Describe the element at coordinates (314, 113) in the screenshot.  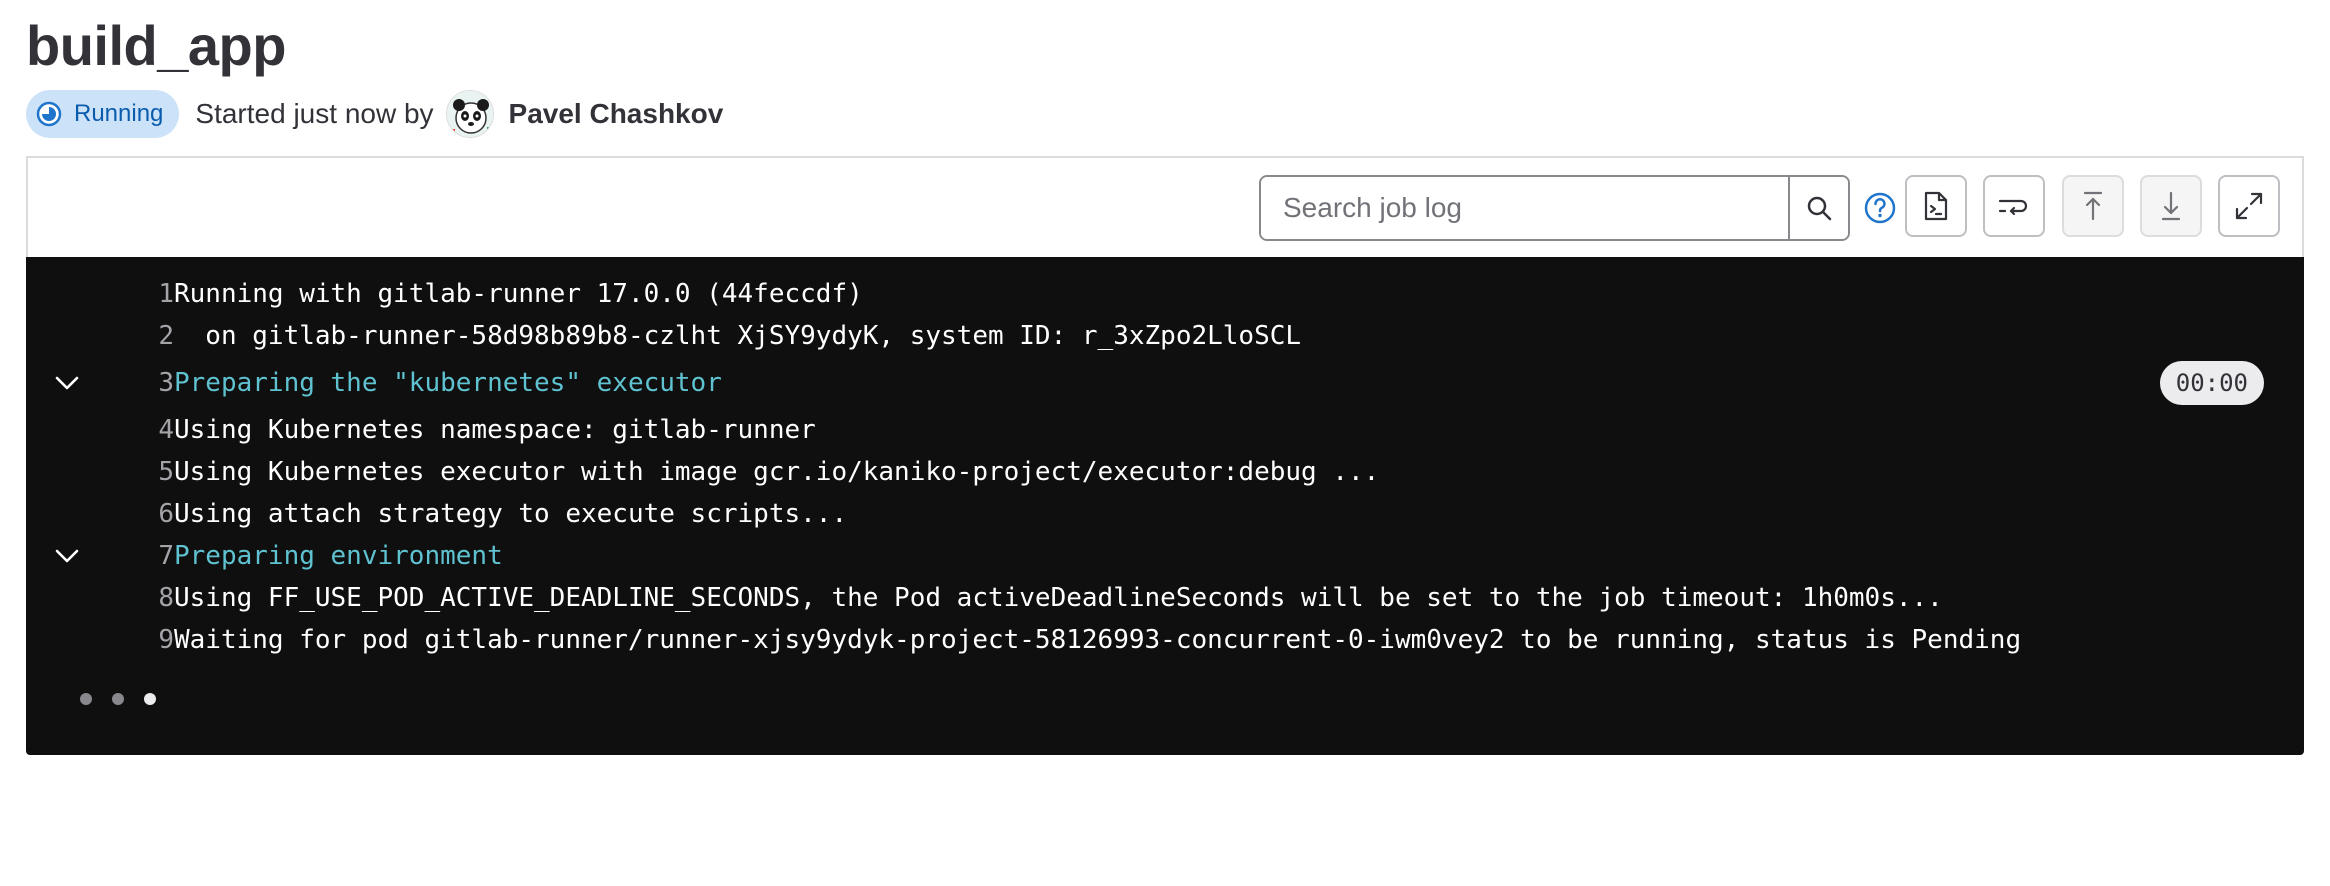
I see `started-text: Started just now by` at that location.